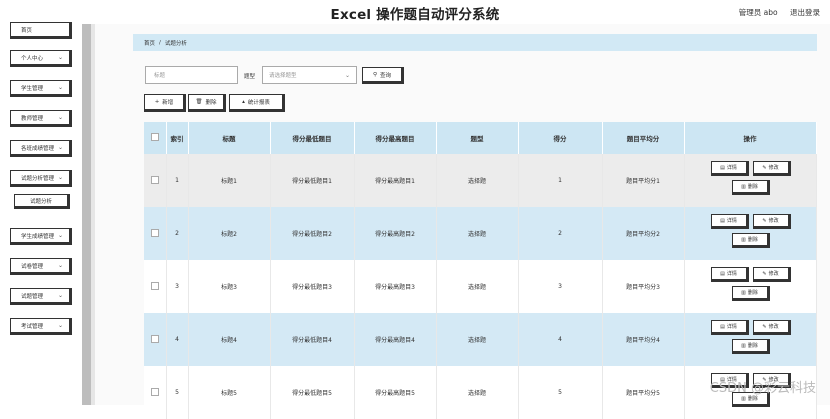 This screenshot has height=419, width=830. Describe the element at coordinates (805, 12) in the screenshot. I see `logout-link: 退出登录` at that location.